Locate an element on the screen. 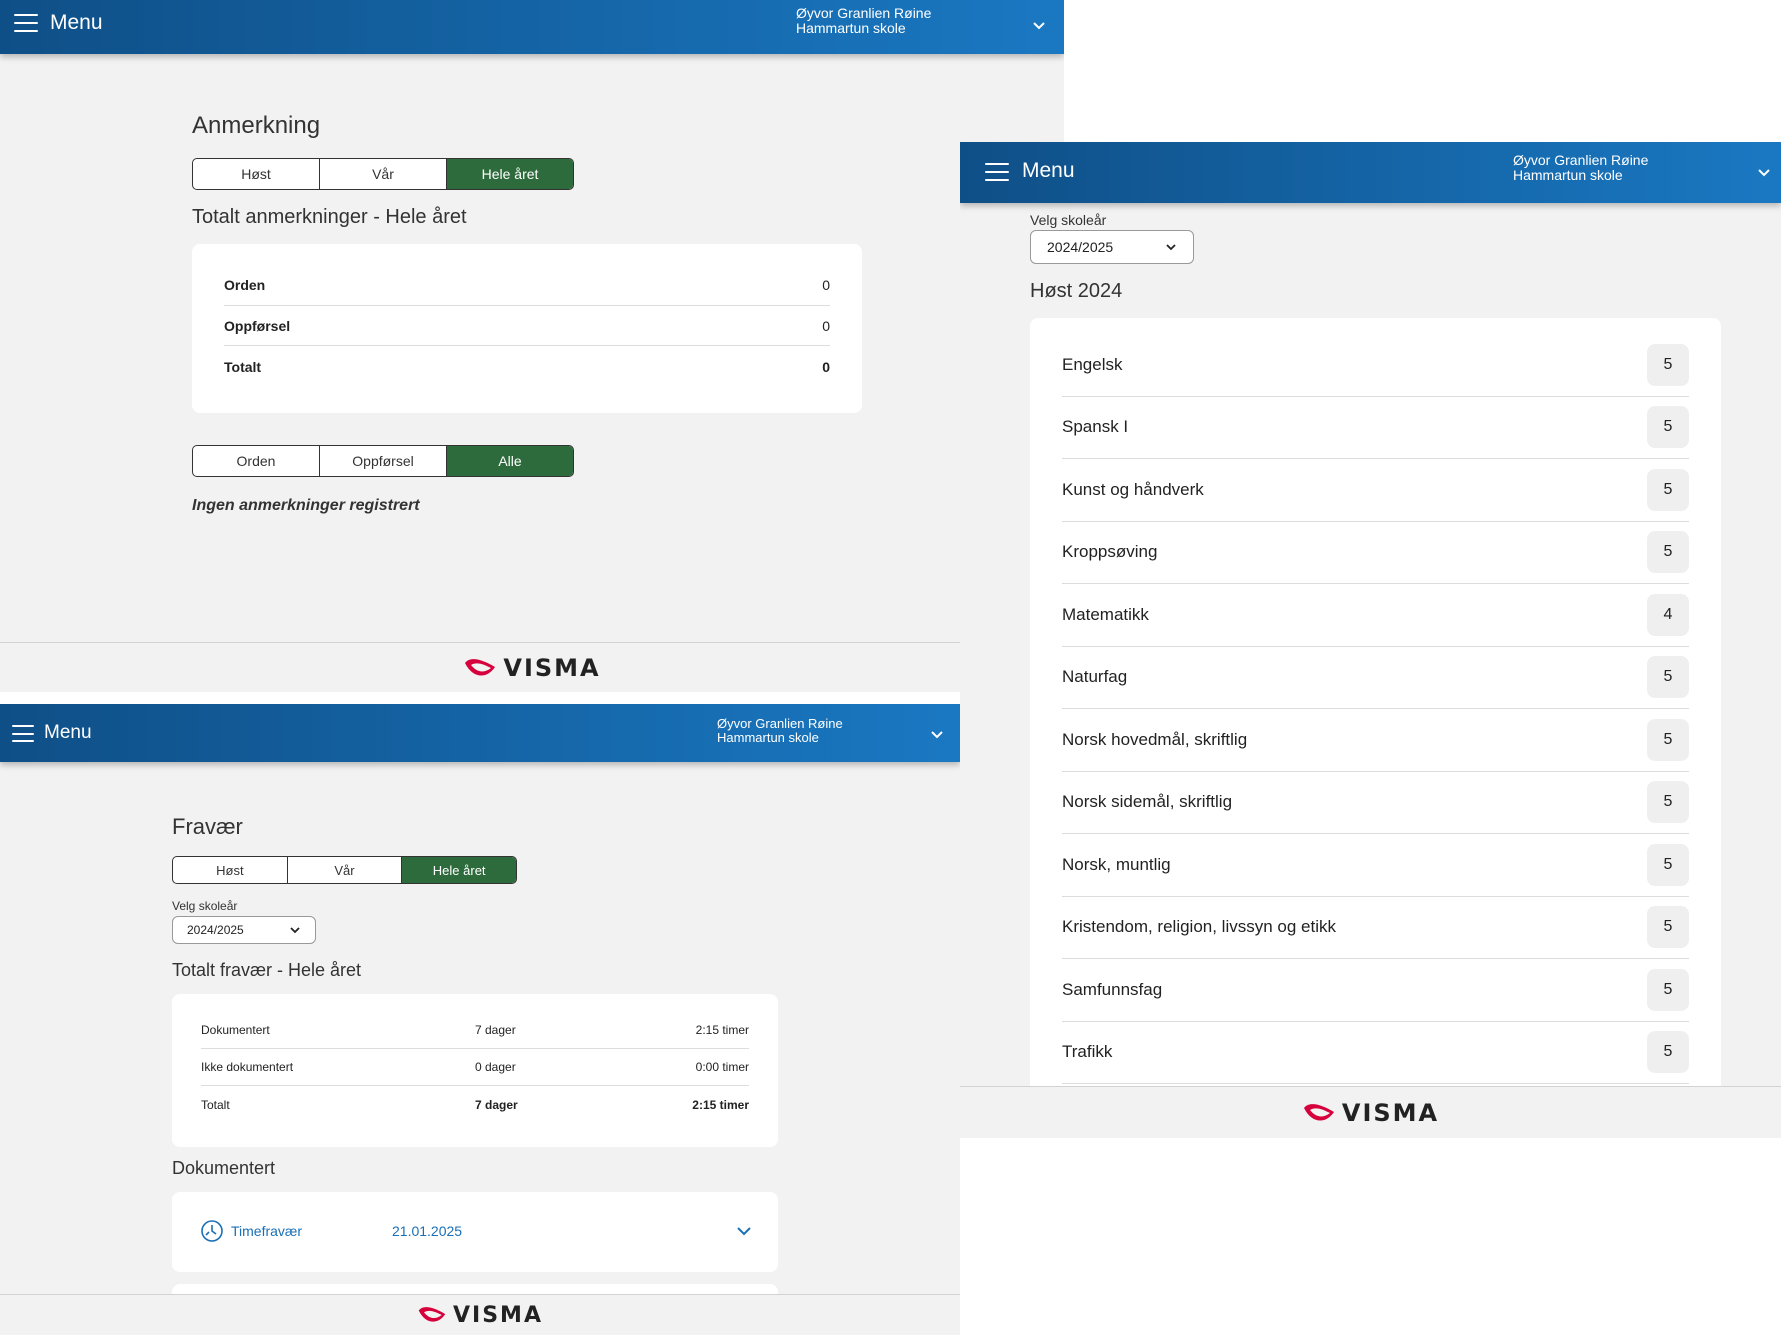  subject-name: Kunst og håndverk is located at coordinates (1133, 489).